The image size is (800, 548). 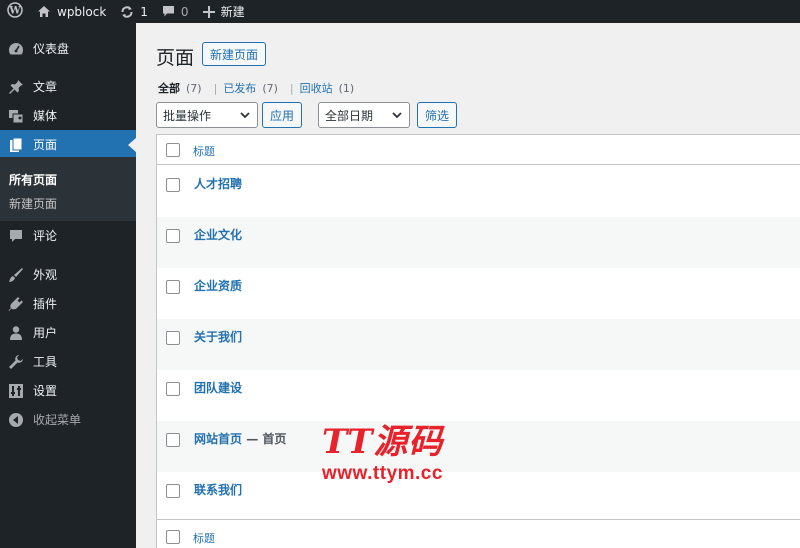 I want to click on apply-button: 应用, so click(x=282, y=115).